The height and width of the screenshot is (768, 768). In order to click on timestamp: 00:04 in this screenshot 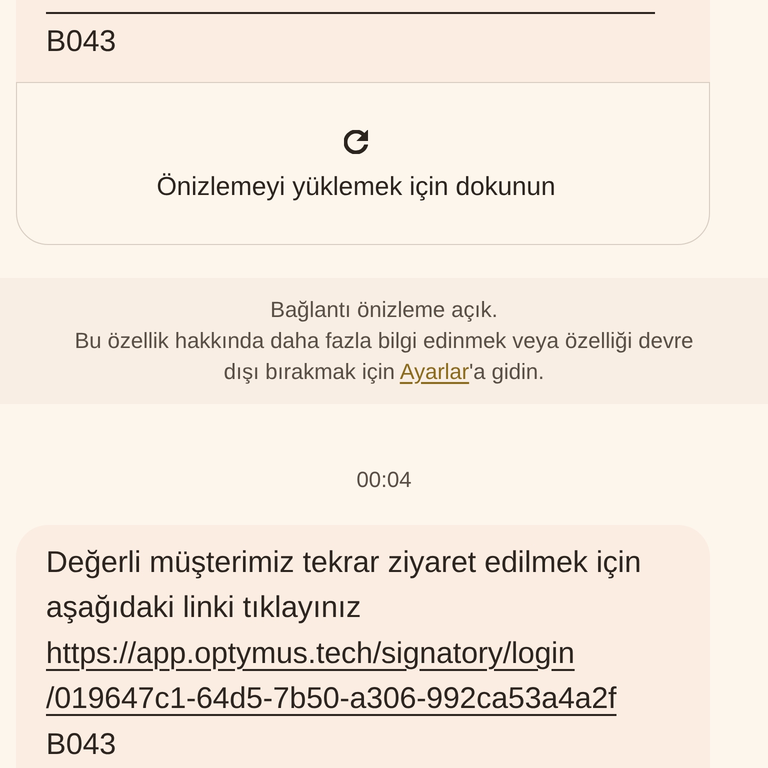, I will do `click(384, 480)`.